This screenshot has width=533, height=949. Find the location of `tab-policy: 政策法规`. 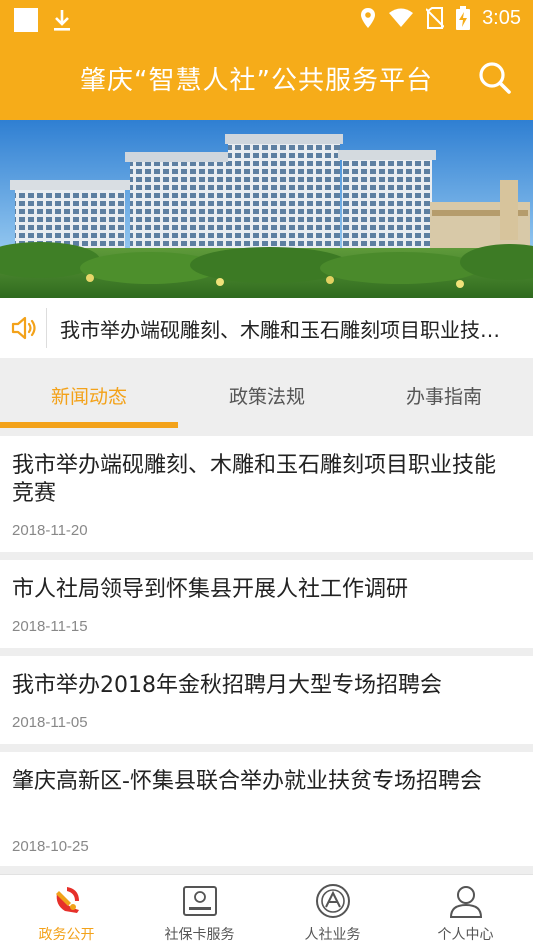

tab-policy: 政策法规 is located at coordinates (267, 395).